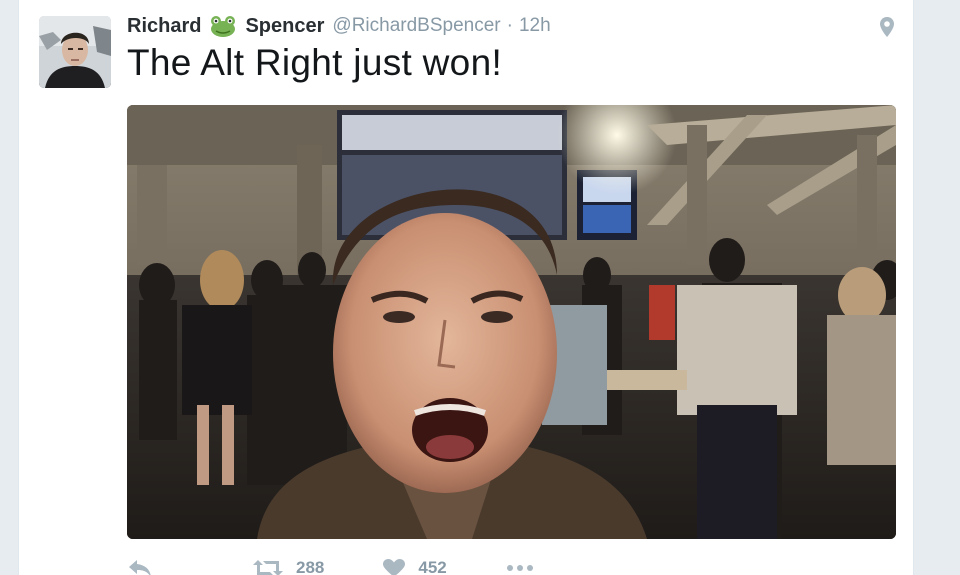 This screenshot has height=575, width=960. I want to click on like-button: 452, so click(414, 566).